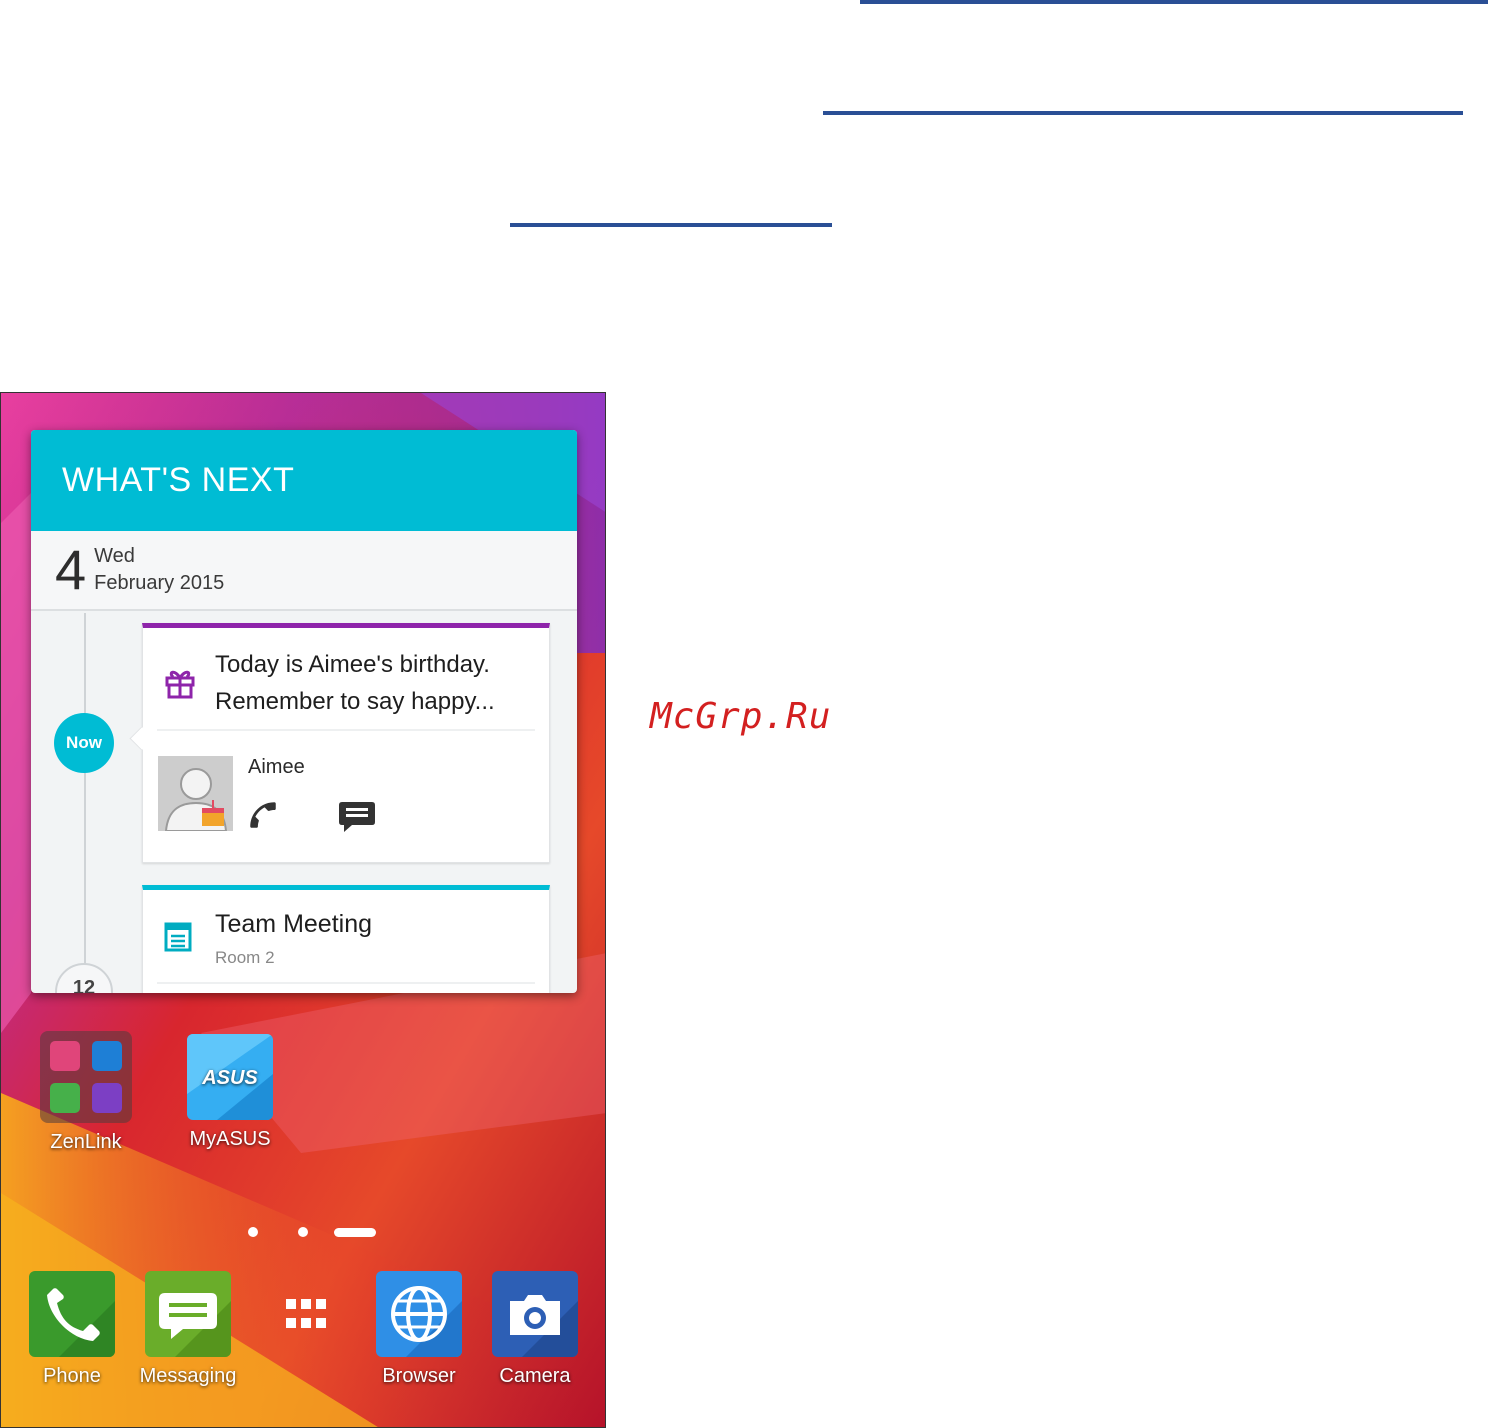 This screenshot has height=1428, width=1488. I want to click on avatar-silhouette-icon, so click(195, 793).